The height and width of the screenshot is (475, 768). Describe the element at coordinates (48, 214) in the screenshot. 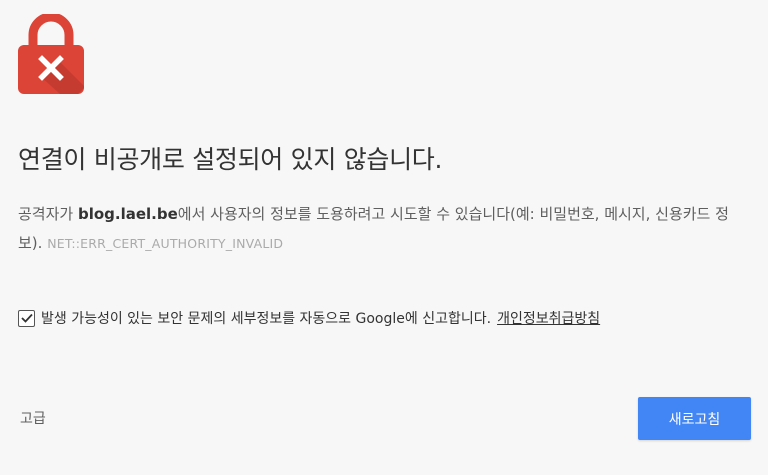

I see `explanation-prefix: 공격자가` at that location.